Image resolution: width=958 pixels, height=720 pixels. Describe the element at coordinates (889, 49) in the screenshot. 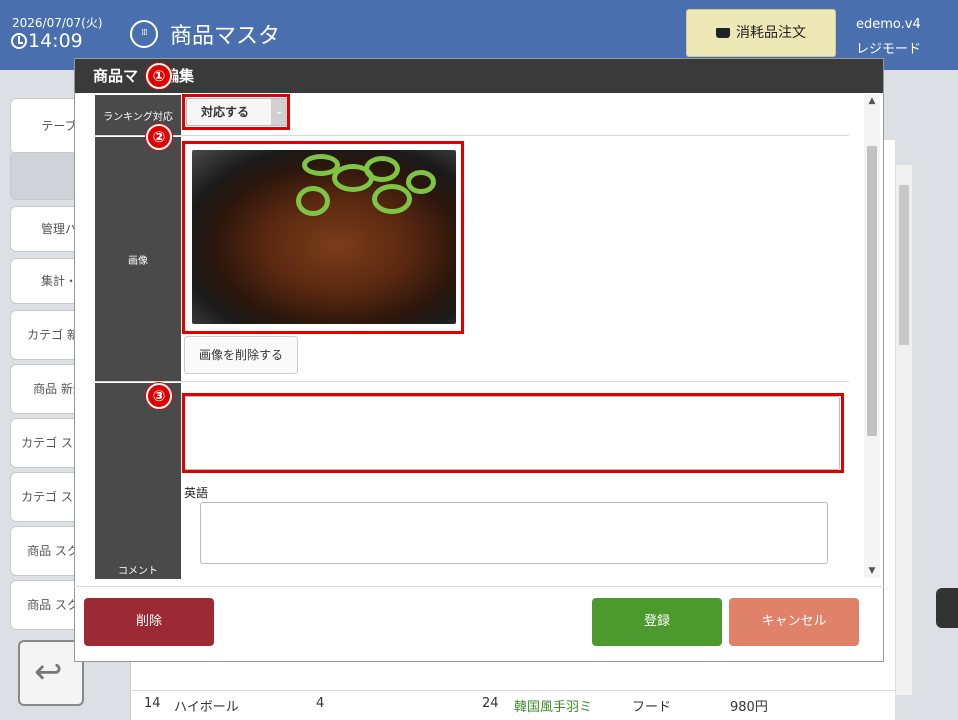

I see `register-mode: レジモード` at that location.